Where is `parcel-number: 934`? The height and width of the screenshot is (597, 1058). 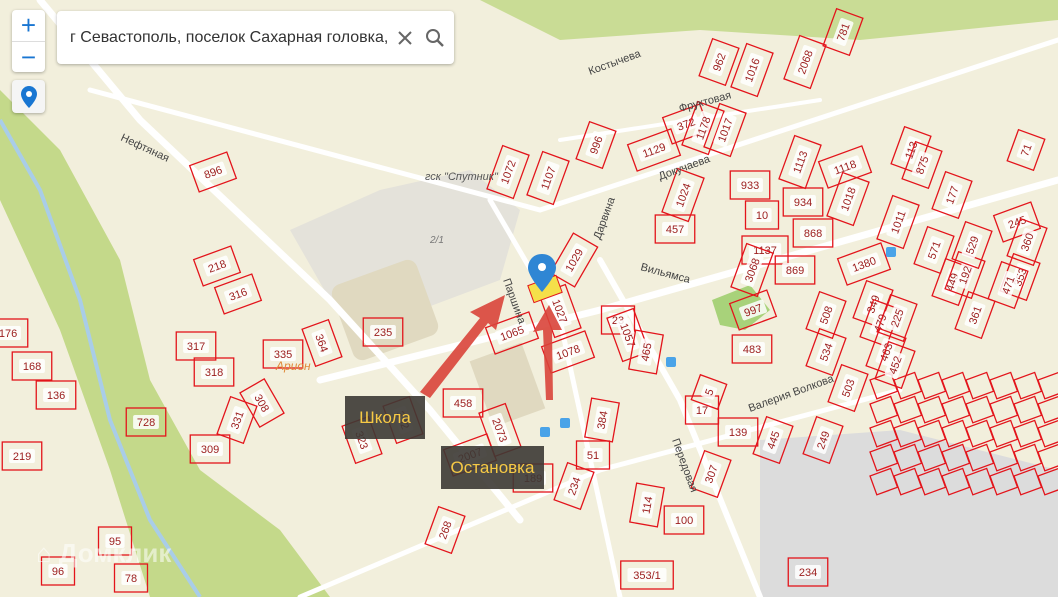 parcel-number: 934 is located at coordinates (803, 203).